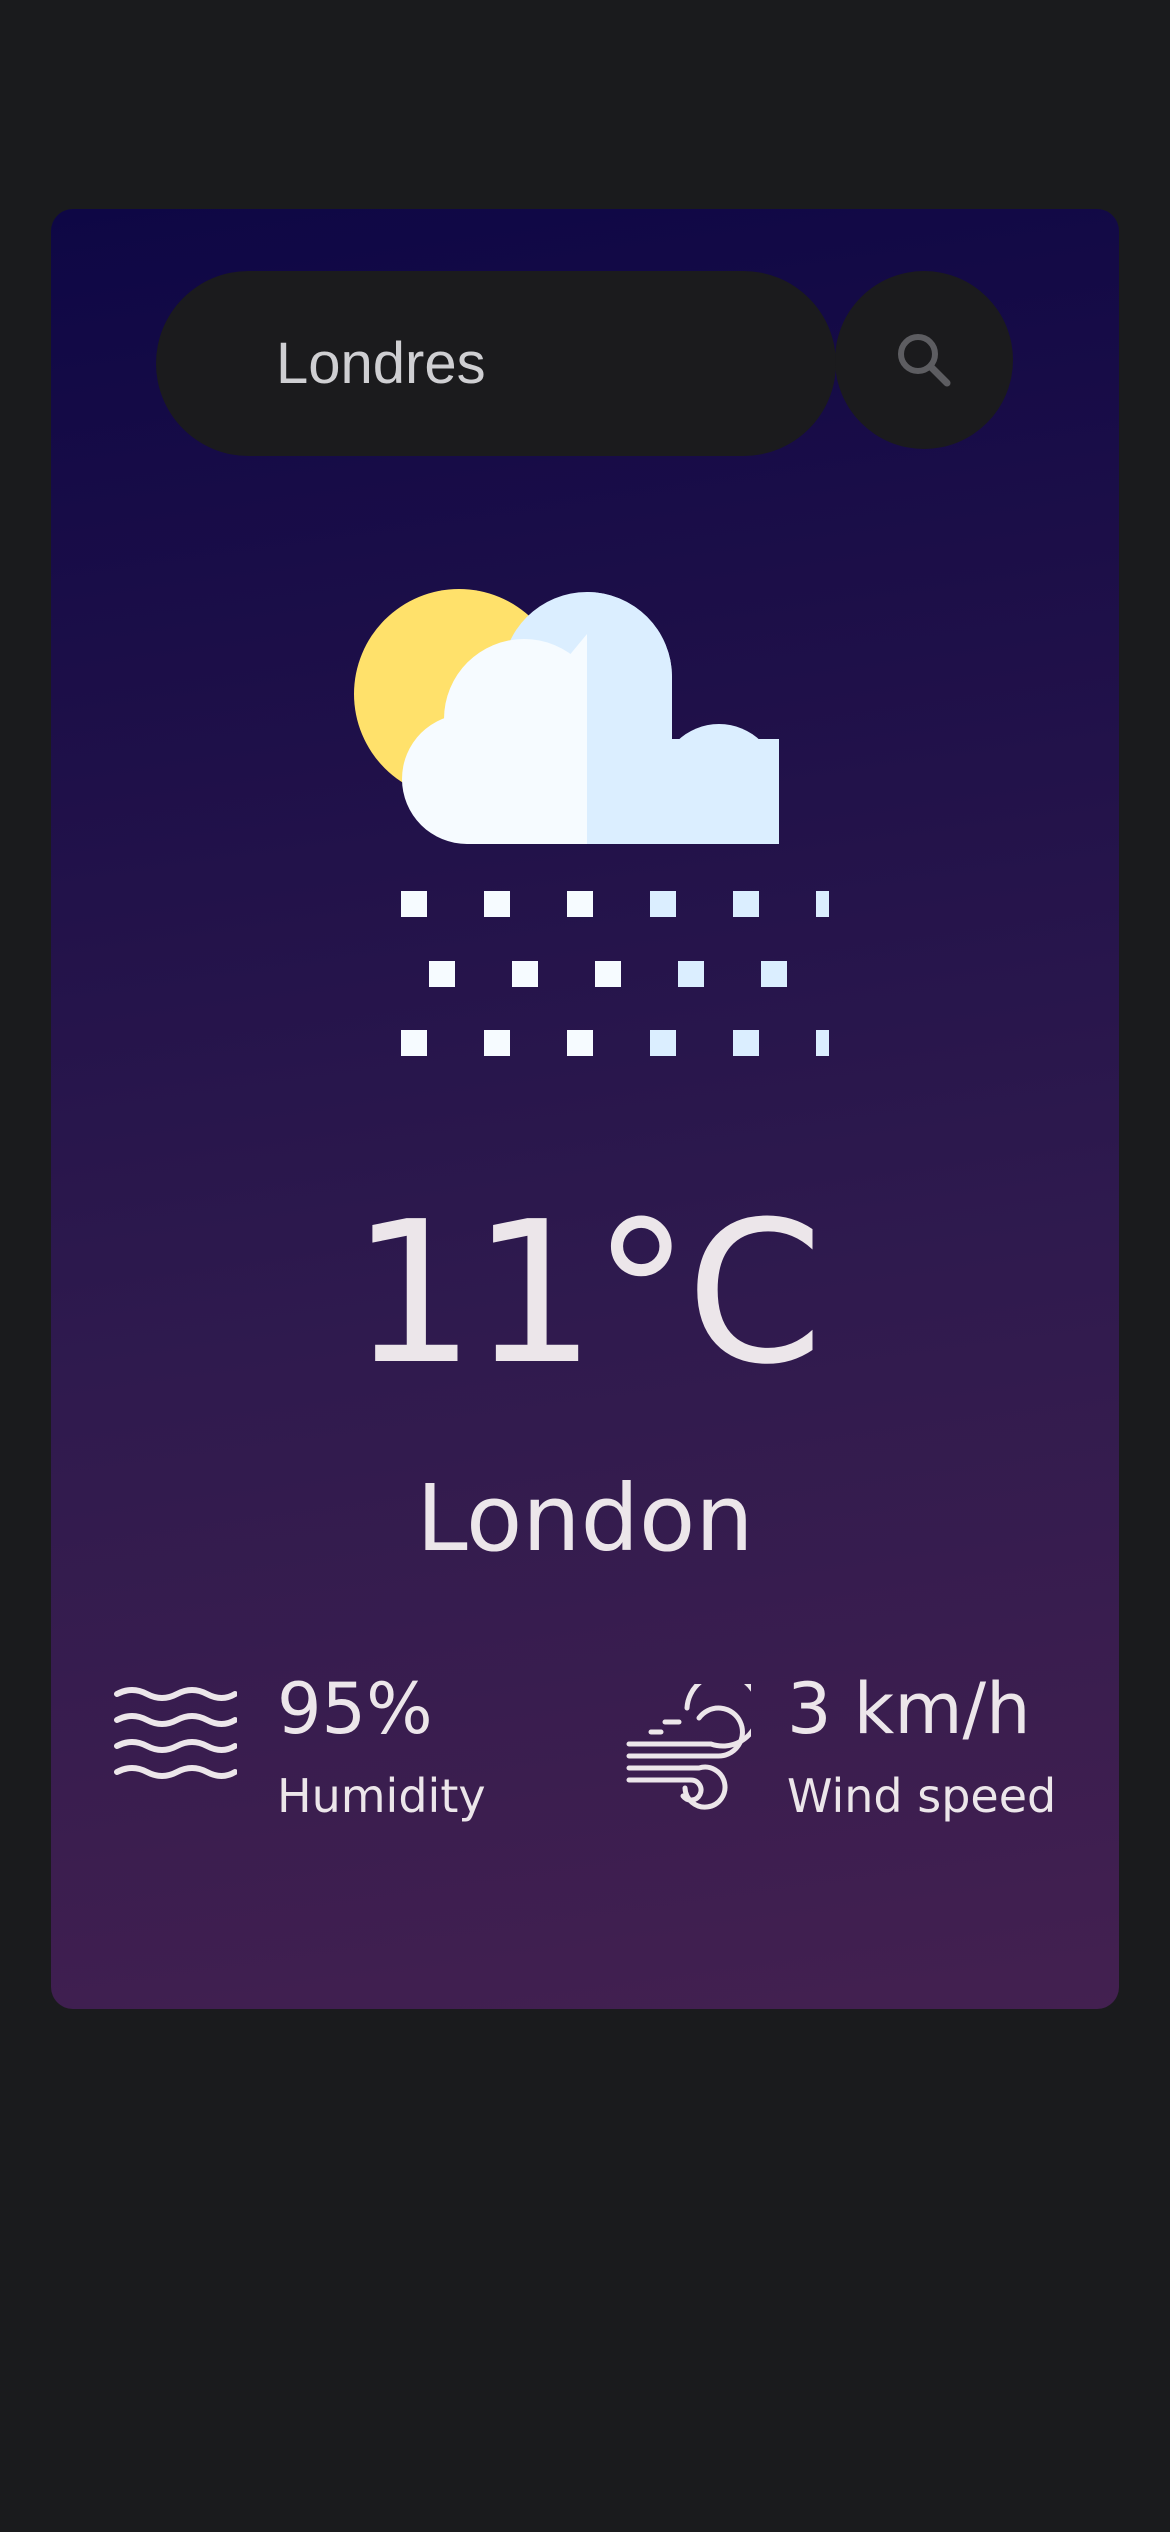 The height and width of the screenshot is (2532, 1170). I want to click on wind-icon, so click(688, 1747).